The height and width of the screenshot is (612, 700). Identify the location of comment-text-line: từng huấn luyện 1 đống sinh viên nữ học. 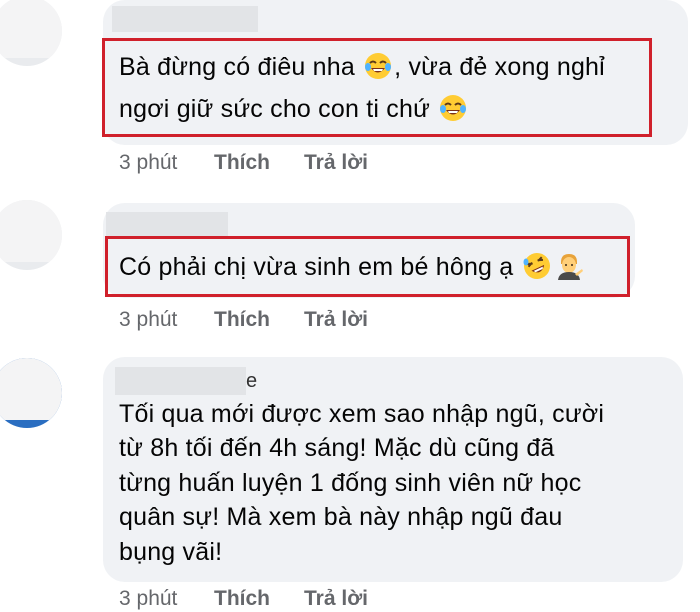
(350, 483).